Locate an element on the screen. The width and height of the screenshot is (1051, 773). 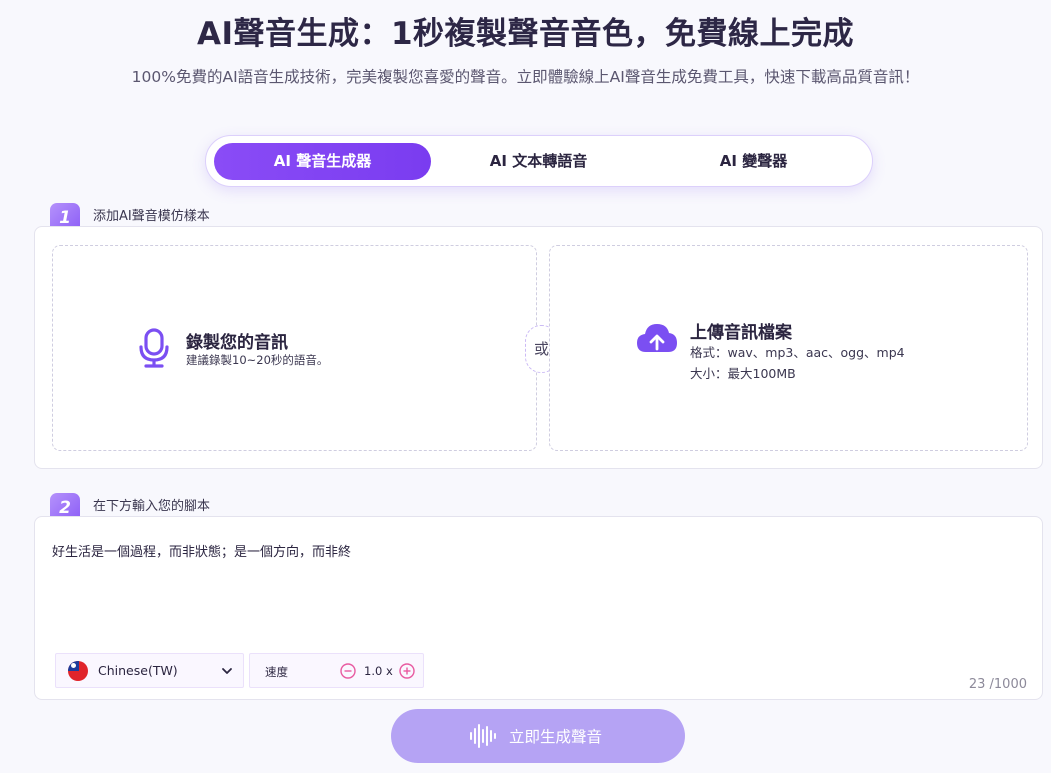
language-select: Chinese(TW) is located at coordinates (149, 670).